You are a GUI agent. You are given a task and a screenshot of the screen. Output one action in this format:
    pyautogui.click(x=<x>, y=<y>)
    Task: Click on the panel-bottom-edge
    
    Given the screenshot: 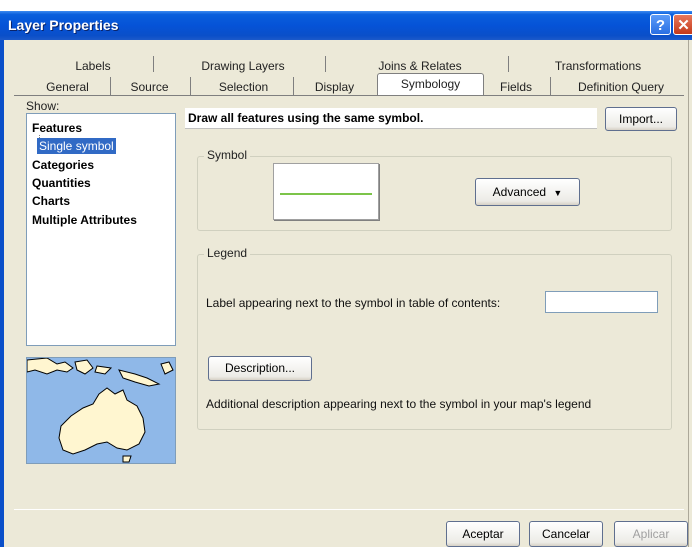 What is the action you would take?
    pyautogui.click(x=349, y=509)
    